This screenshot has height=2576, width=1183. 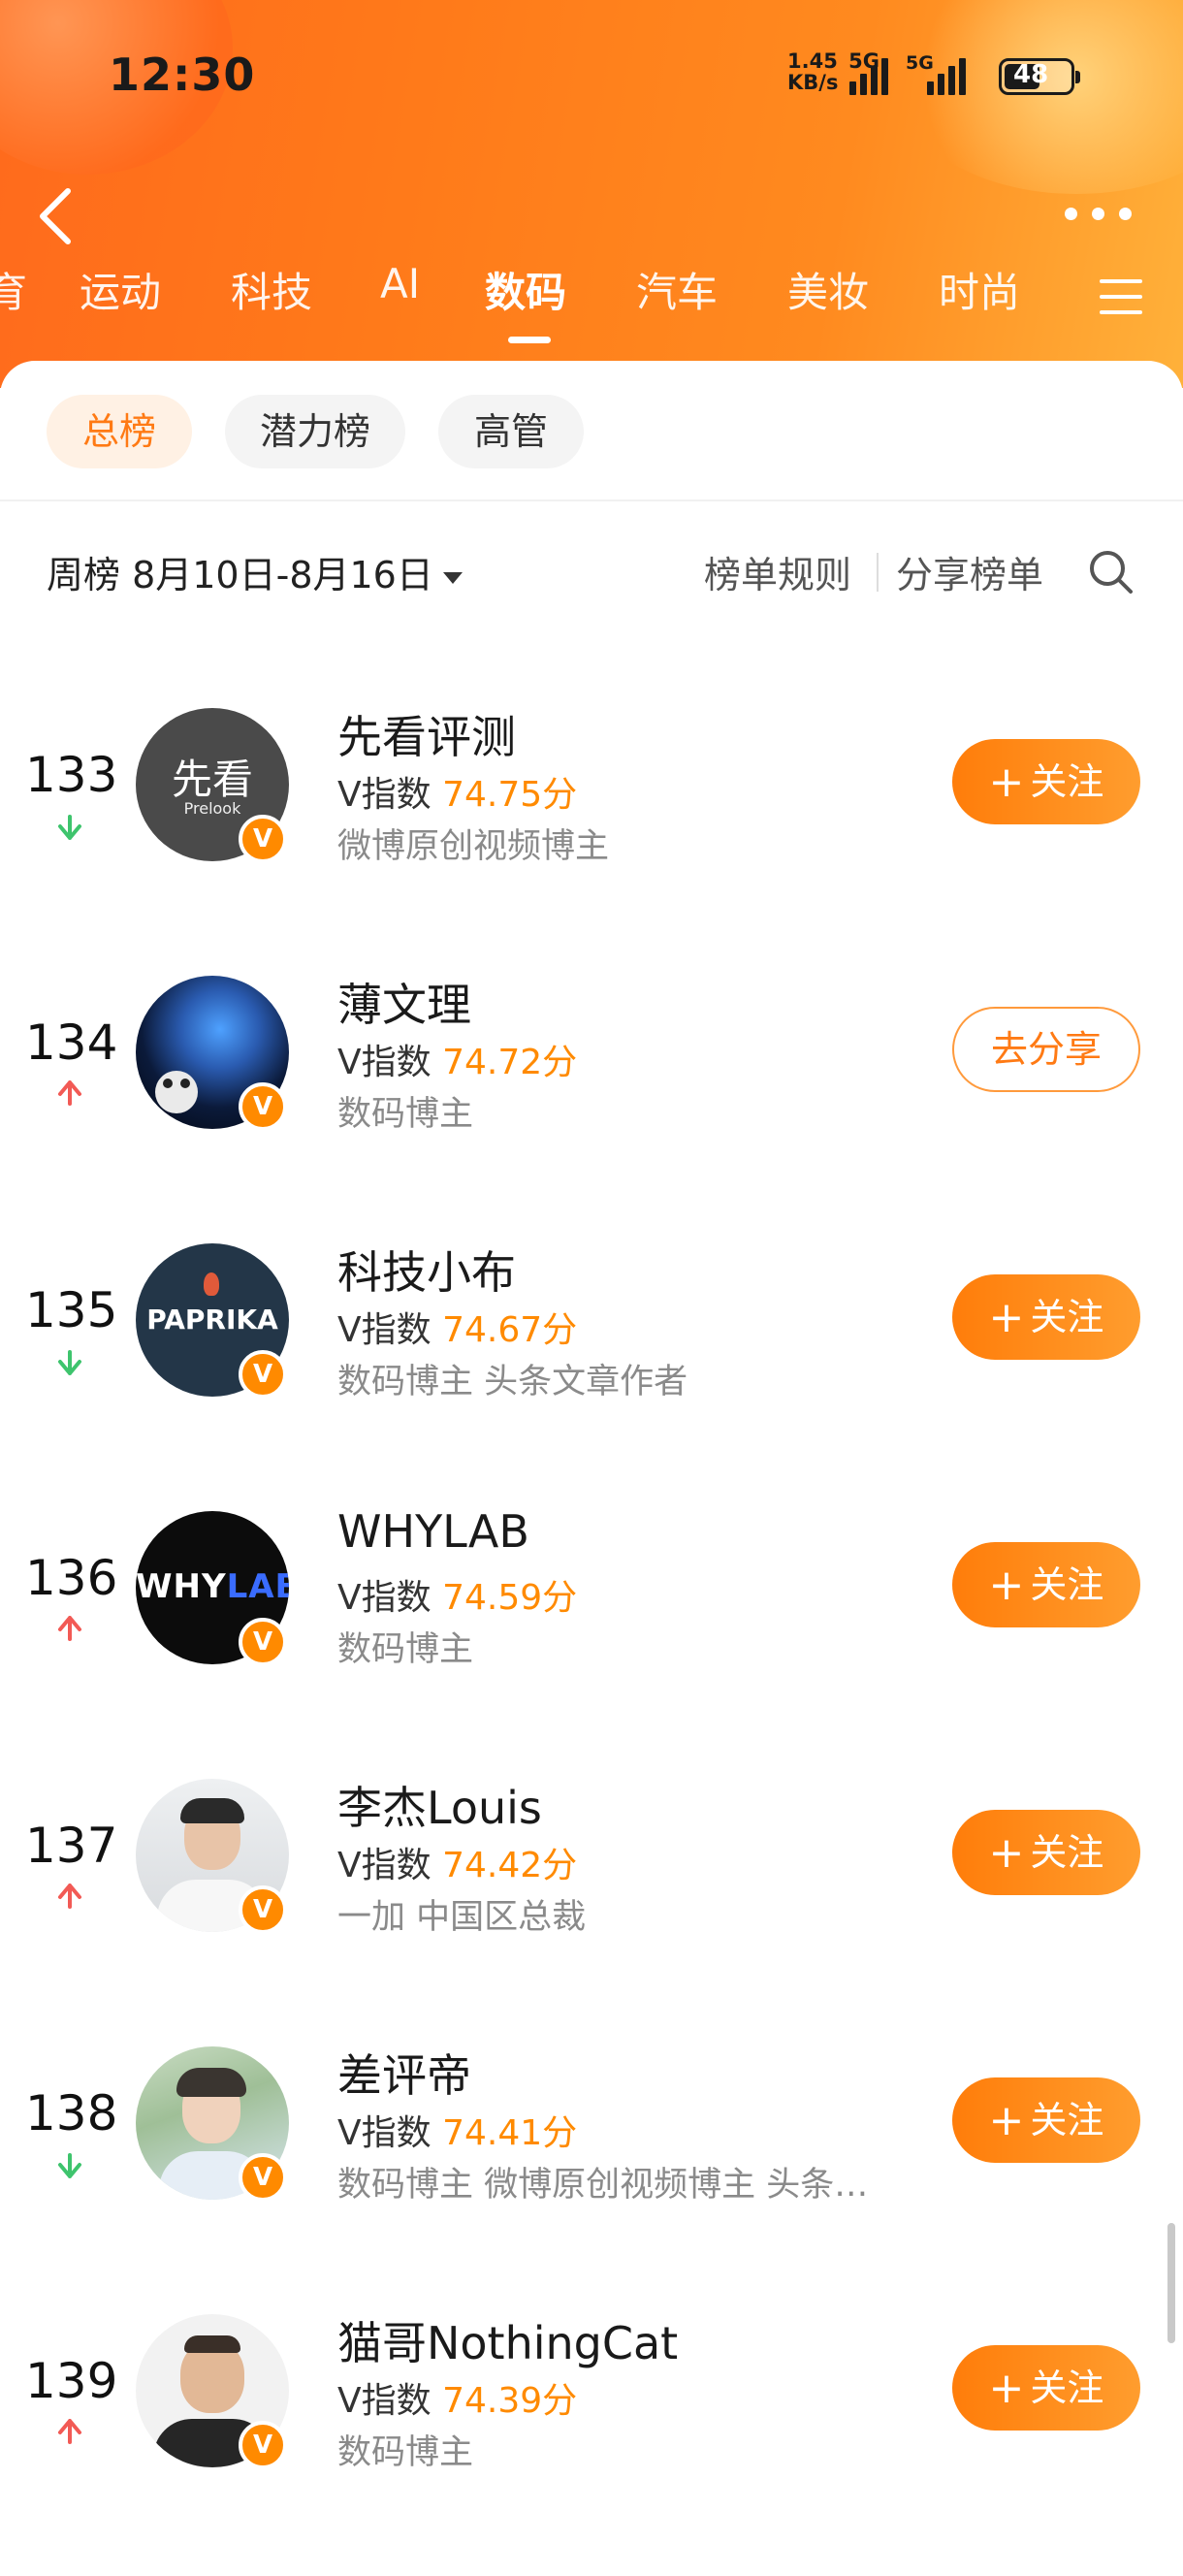 What do you see at coordinates (591, 1885) in the screenshot?
I see `list-item: 137 V 李杰Louis V指数 74.42分 一加 中国区总裁 + 关注` at bounding box center [591, 1885].